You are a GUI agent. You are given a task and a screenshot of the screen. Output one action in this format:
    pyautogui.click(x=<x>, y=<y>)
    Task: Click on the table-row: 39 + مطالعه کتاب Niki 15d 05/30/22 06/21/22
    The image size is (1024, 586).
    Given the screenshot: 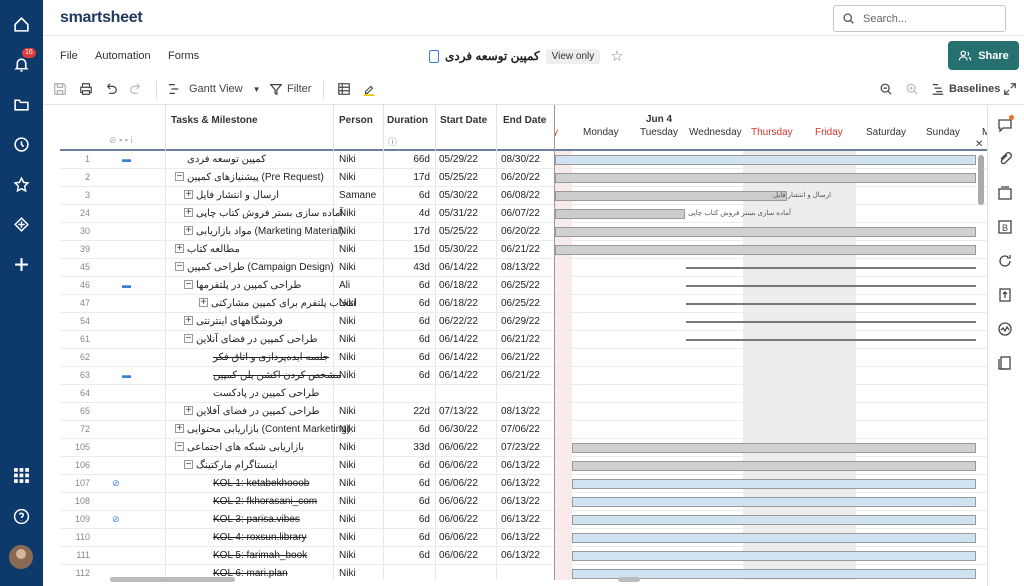 What is the action you would take?
    pyautogui.click(x=307, y=250)
    